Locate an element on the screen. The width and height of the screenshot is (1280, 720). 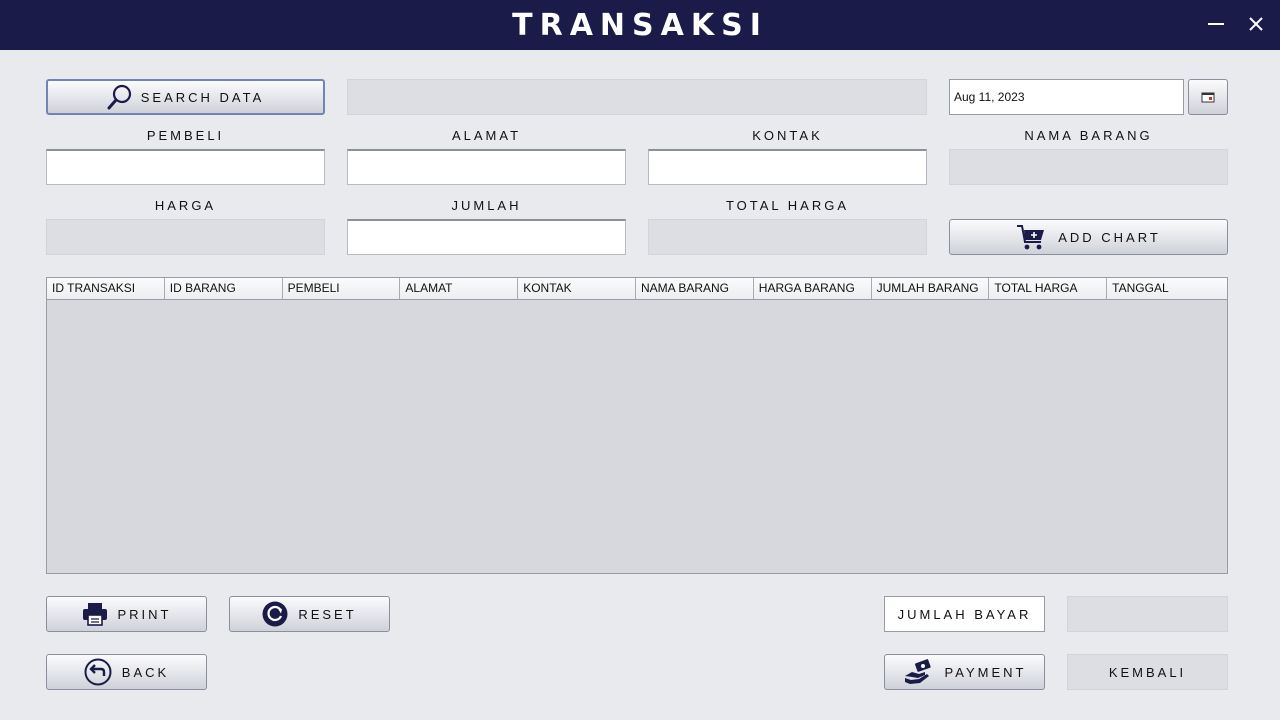
search-result-input is located at coordinates (637, 97).